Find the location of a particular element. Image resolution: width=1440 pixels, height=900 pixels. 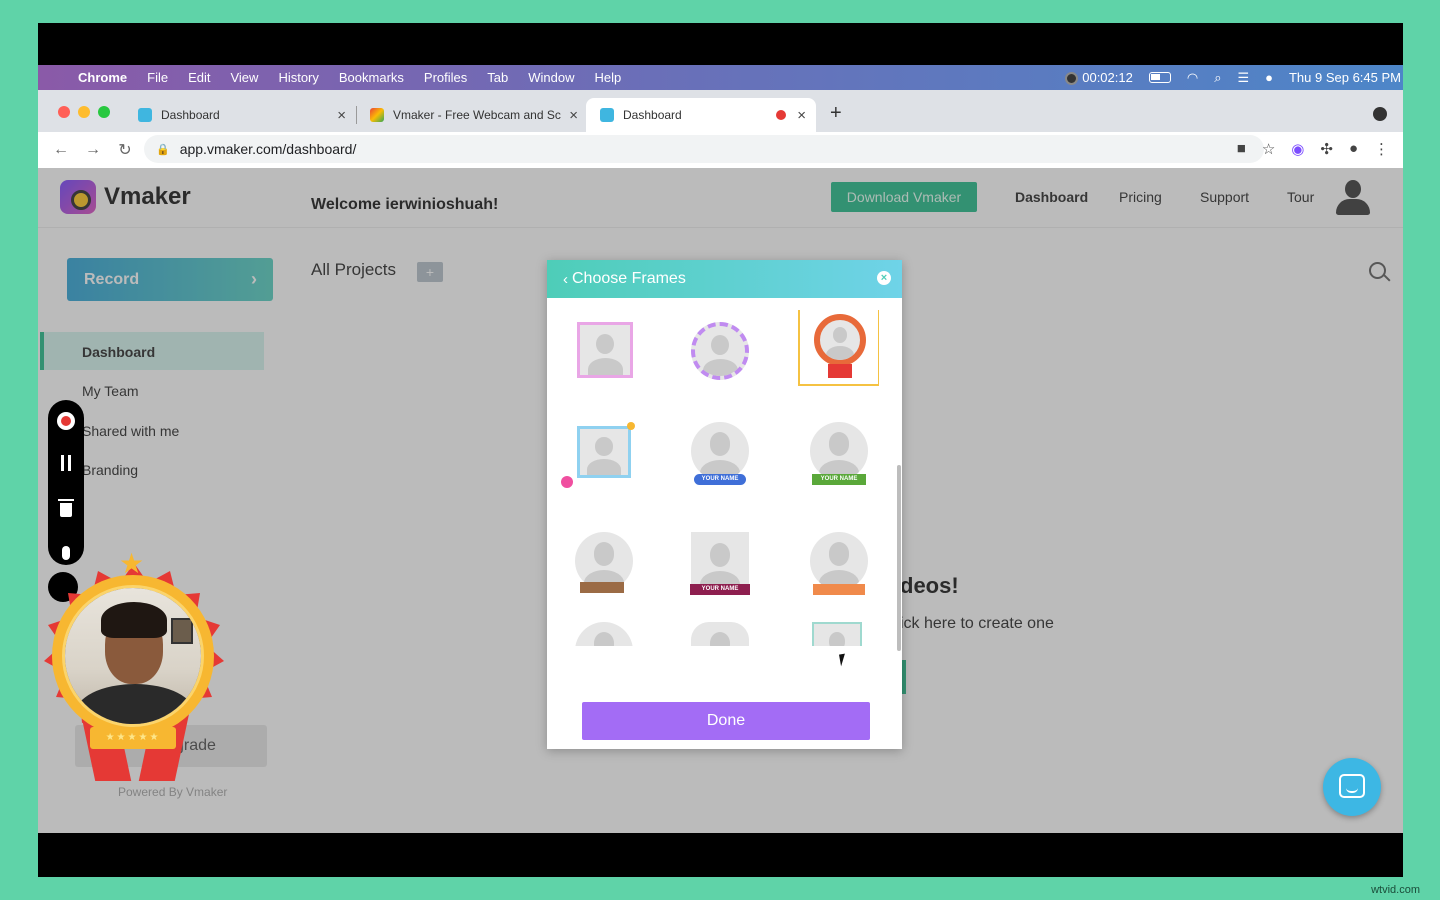

frame-circle-brown-ribbon: . is located at coordinates (602, 573).